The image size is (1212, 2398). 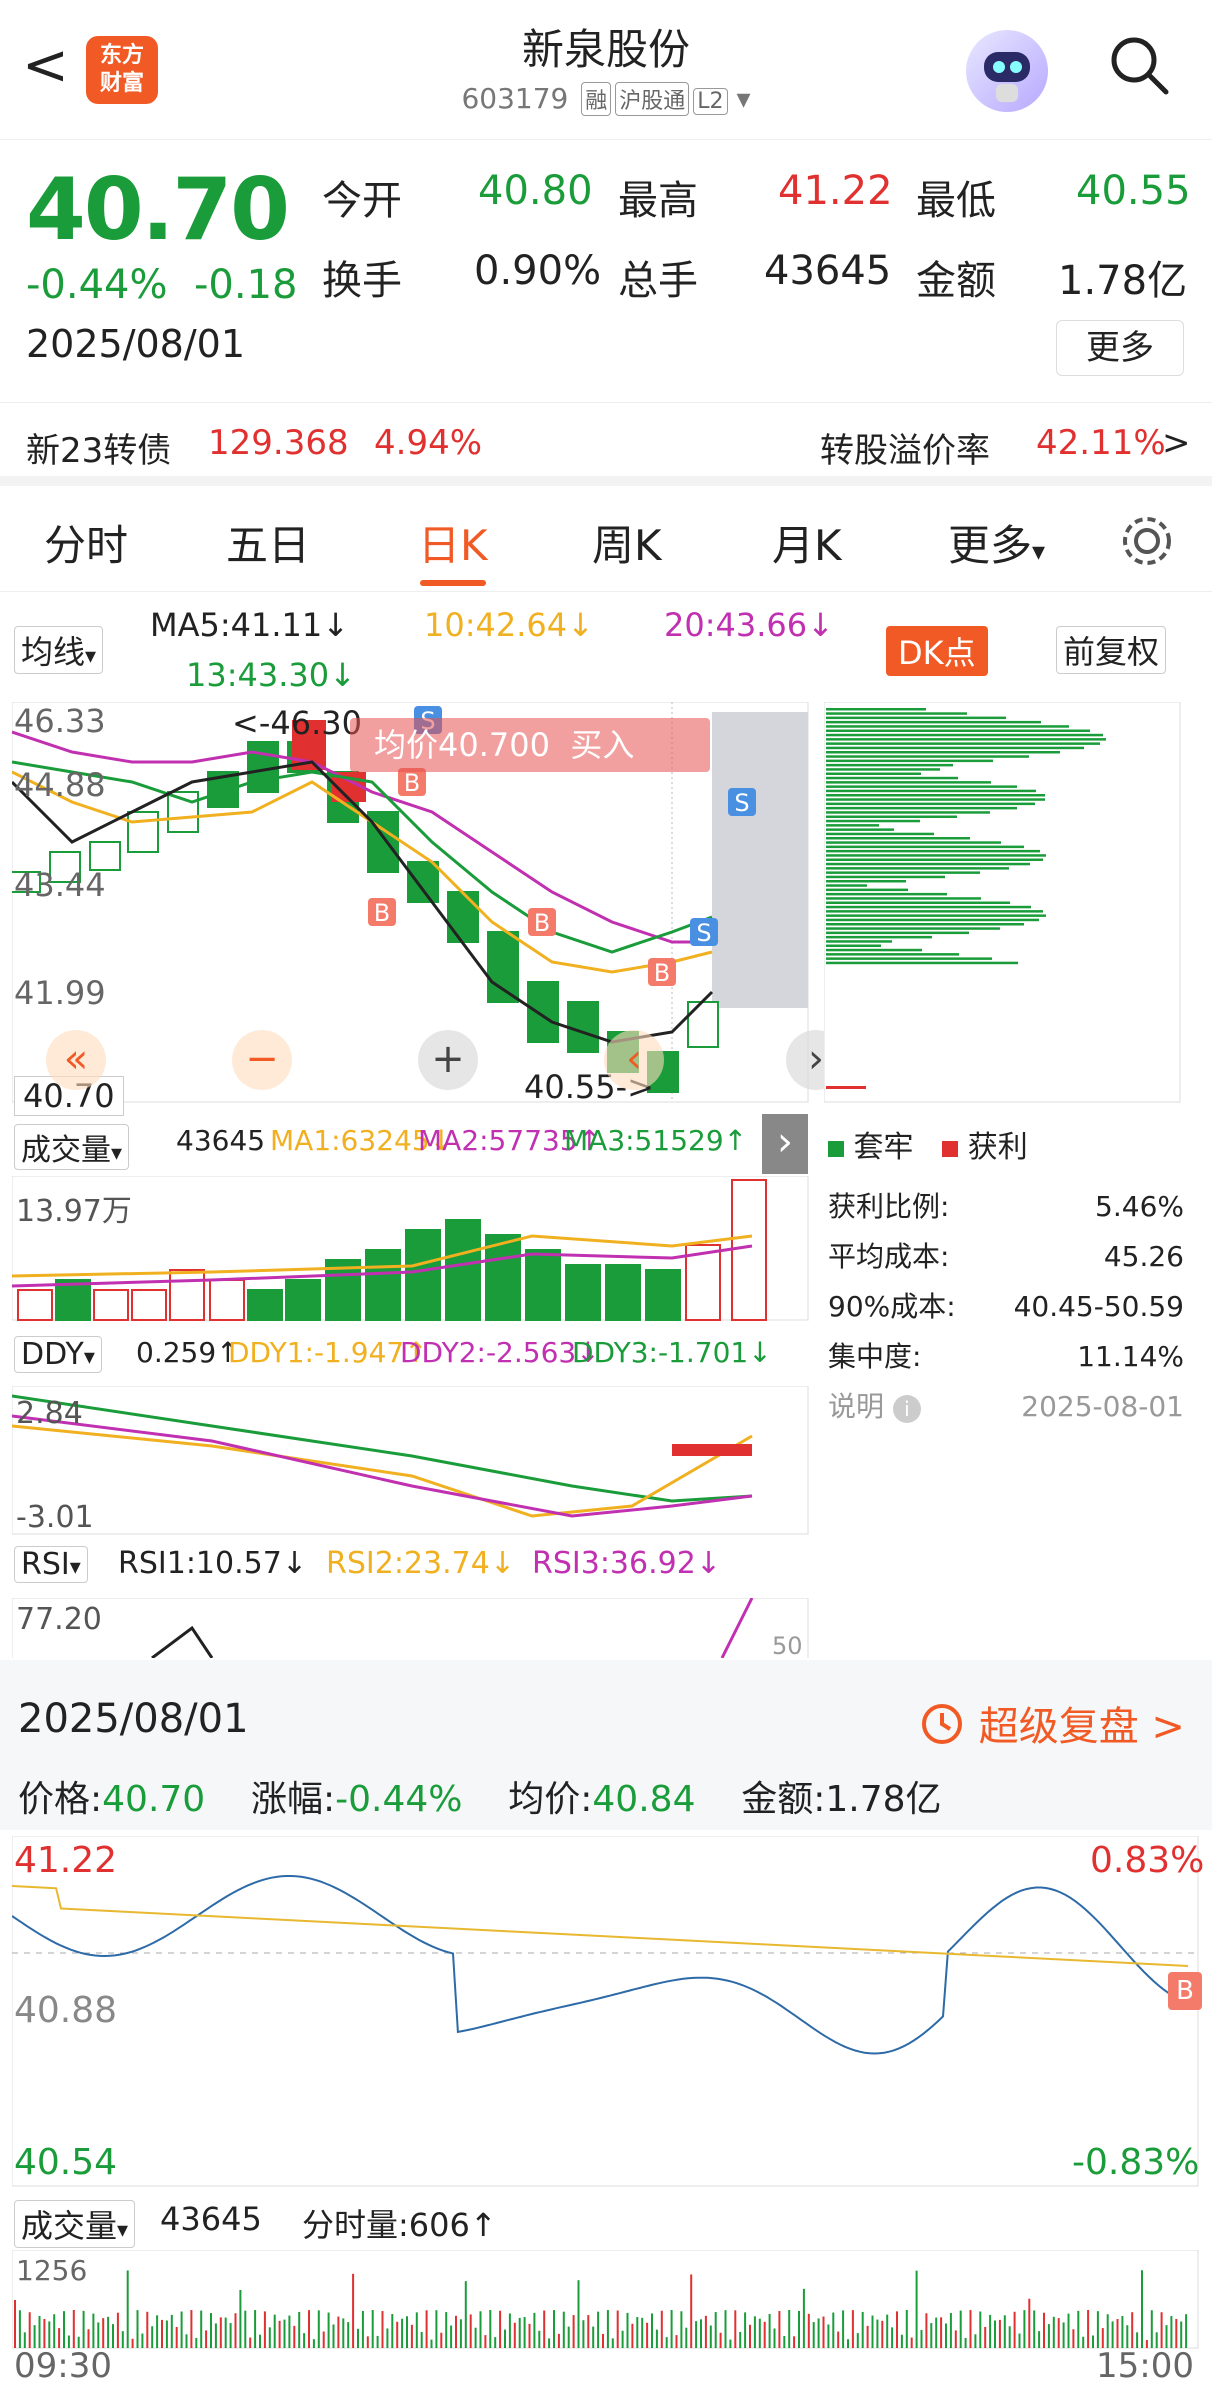 I want to click on ddy3-value: DDY3:-1.701↓, so click(x=672, y=1352).